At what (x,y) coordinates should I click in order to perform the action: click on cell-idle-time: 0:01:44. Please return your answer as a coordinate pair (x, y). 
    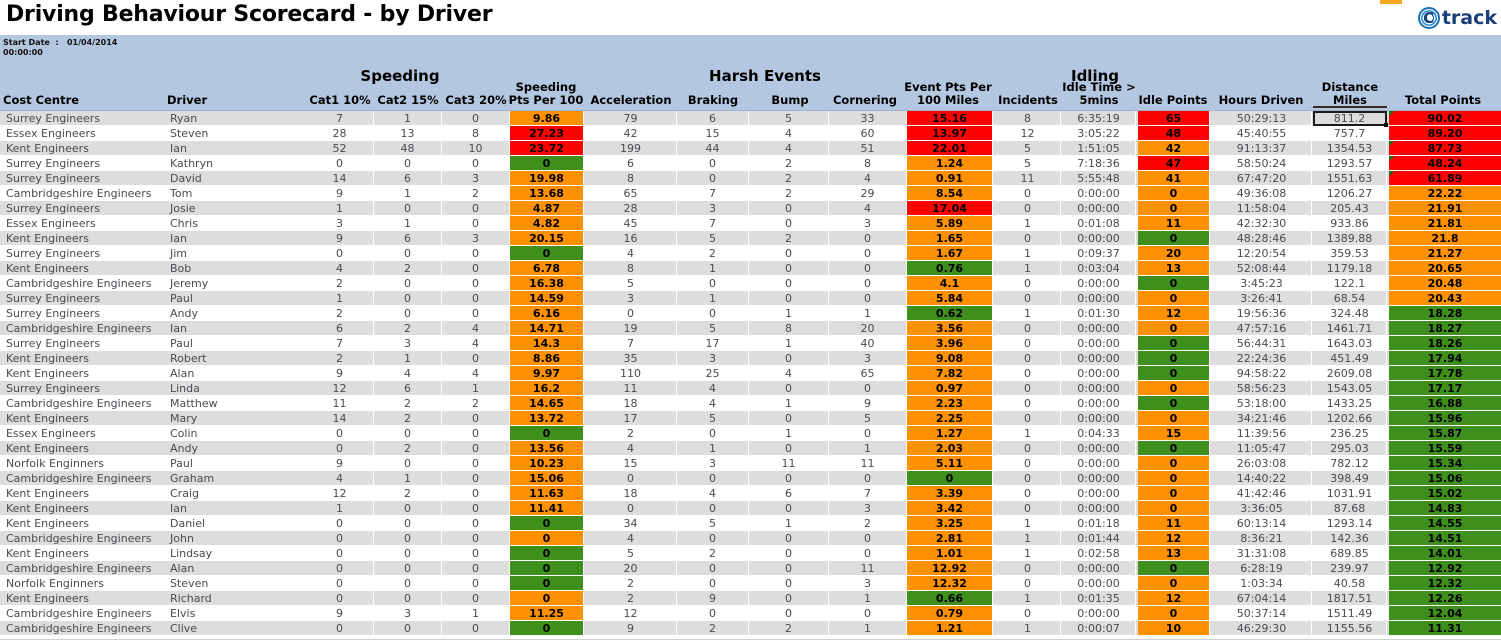
    Looking at the image, I should click on (1099, 538).